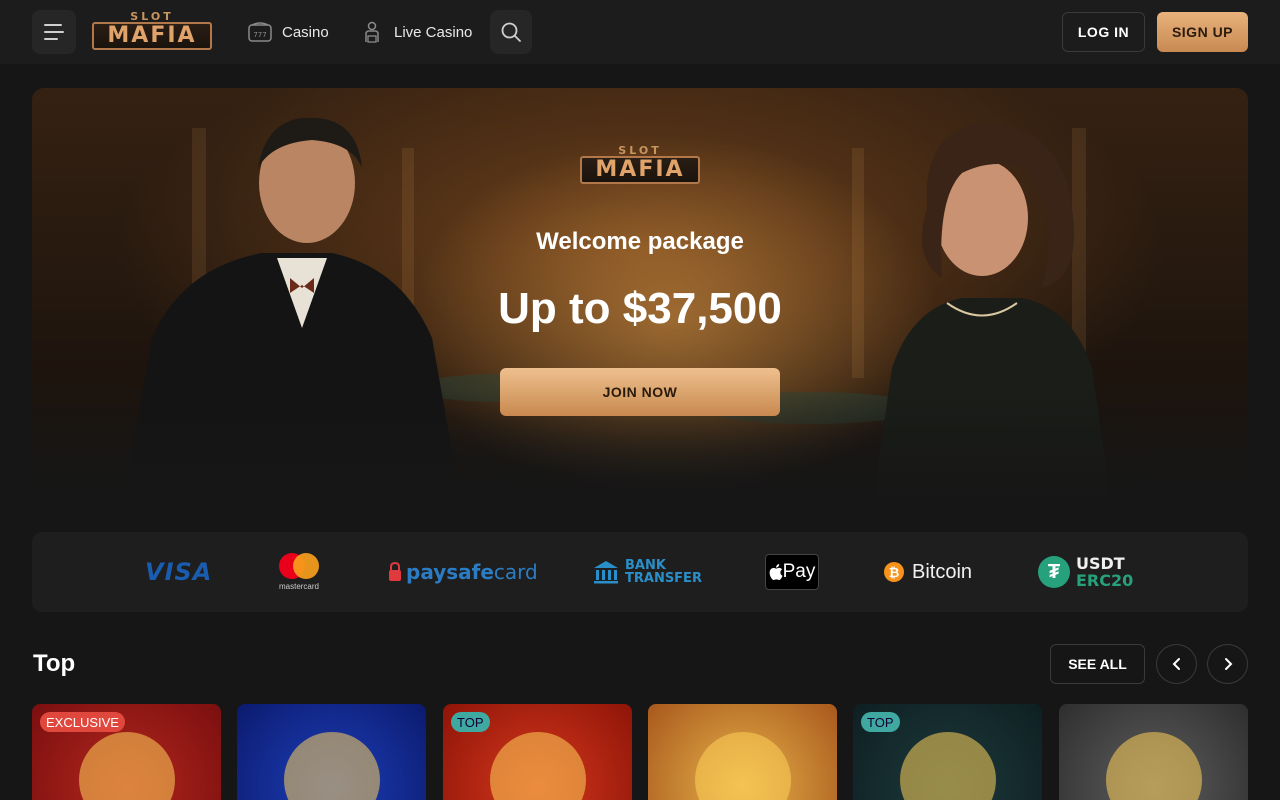 This screenshot has height=800, width=1280. I want to click on nav-live-casino-label: Live Casino, so click(433, 32).